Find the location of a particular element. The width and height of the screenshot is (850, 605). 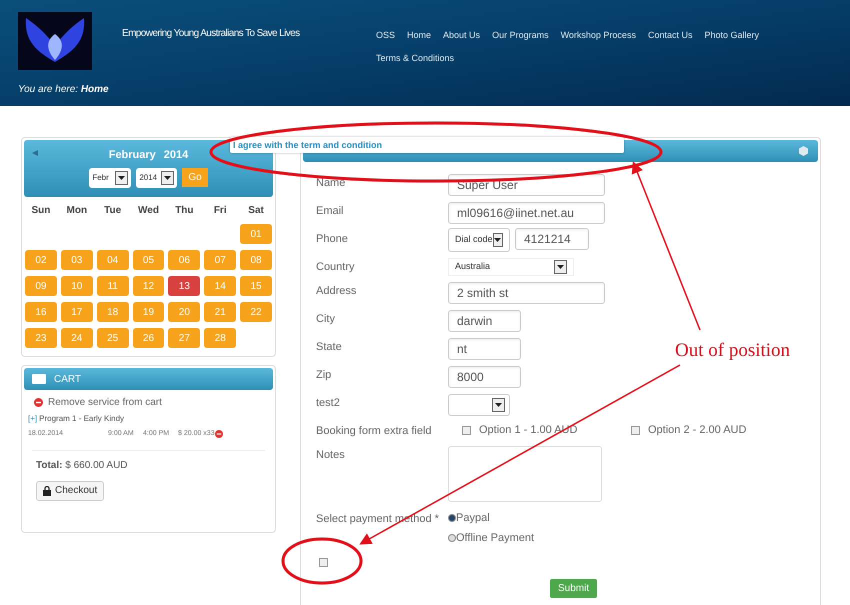

calendar-day: 23 is located at coordinates (41, 338).